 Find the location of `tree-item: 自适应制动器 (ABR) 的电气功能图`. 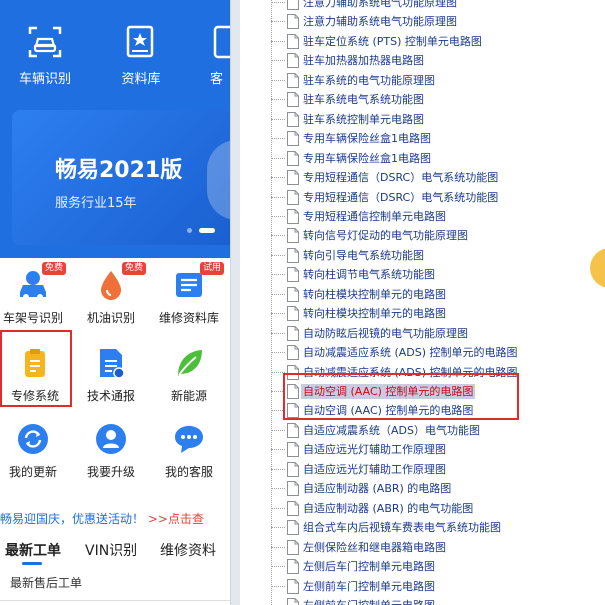

tree-item: 自适应制动器 (ABR) 的电气功能图 is located at coordinates (422, 508).